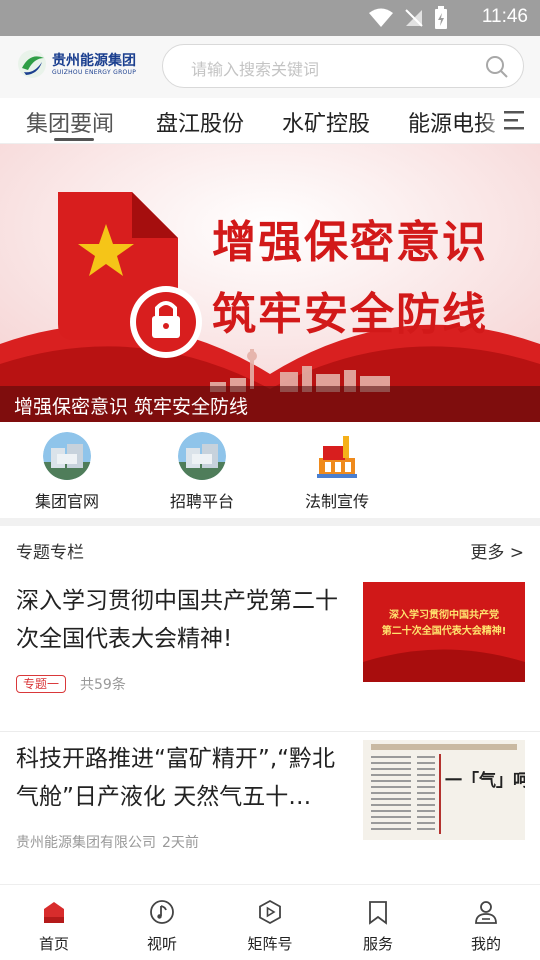 This screenshot has height=960, width=540. Describe the element at coordinates (270, 550) in the screenshot. I see `special-column-header: 专题专栏 更多 >` at that location.